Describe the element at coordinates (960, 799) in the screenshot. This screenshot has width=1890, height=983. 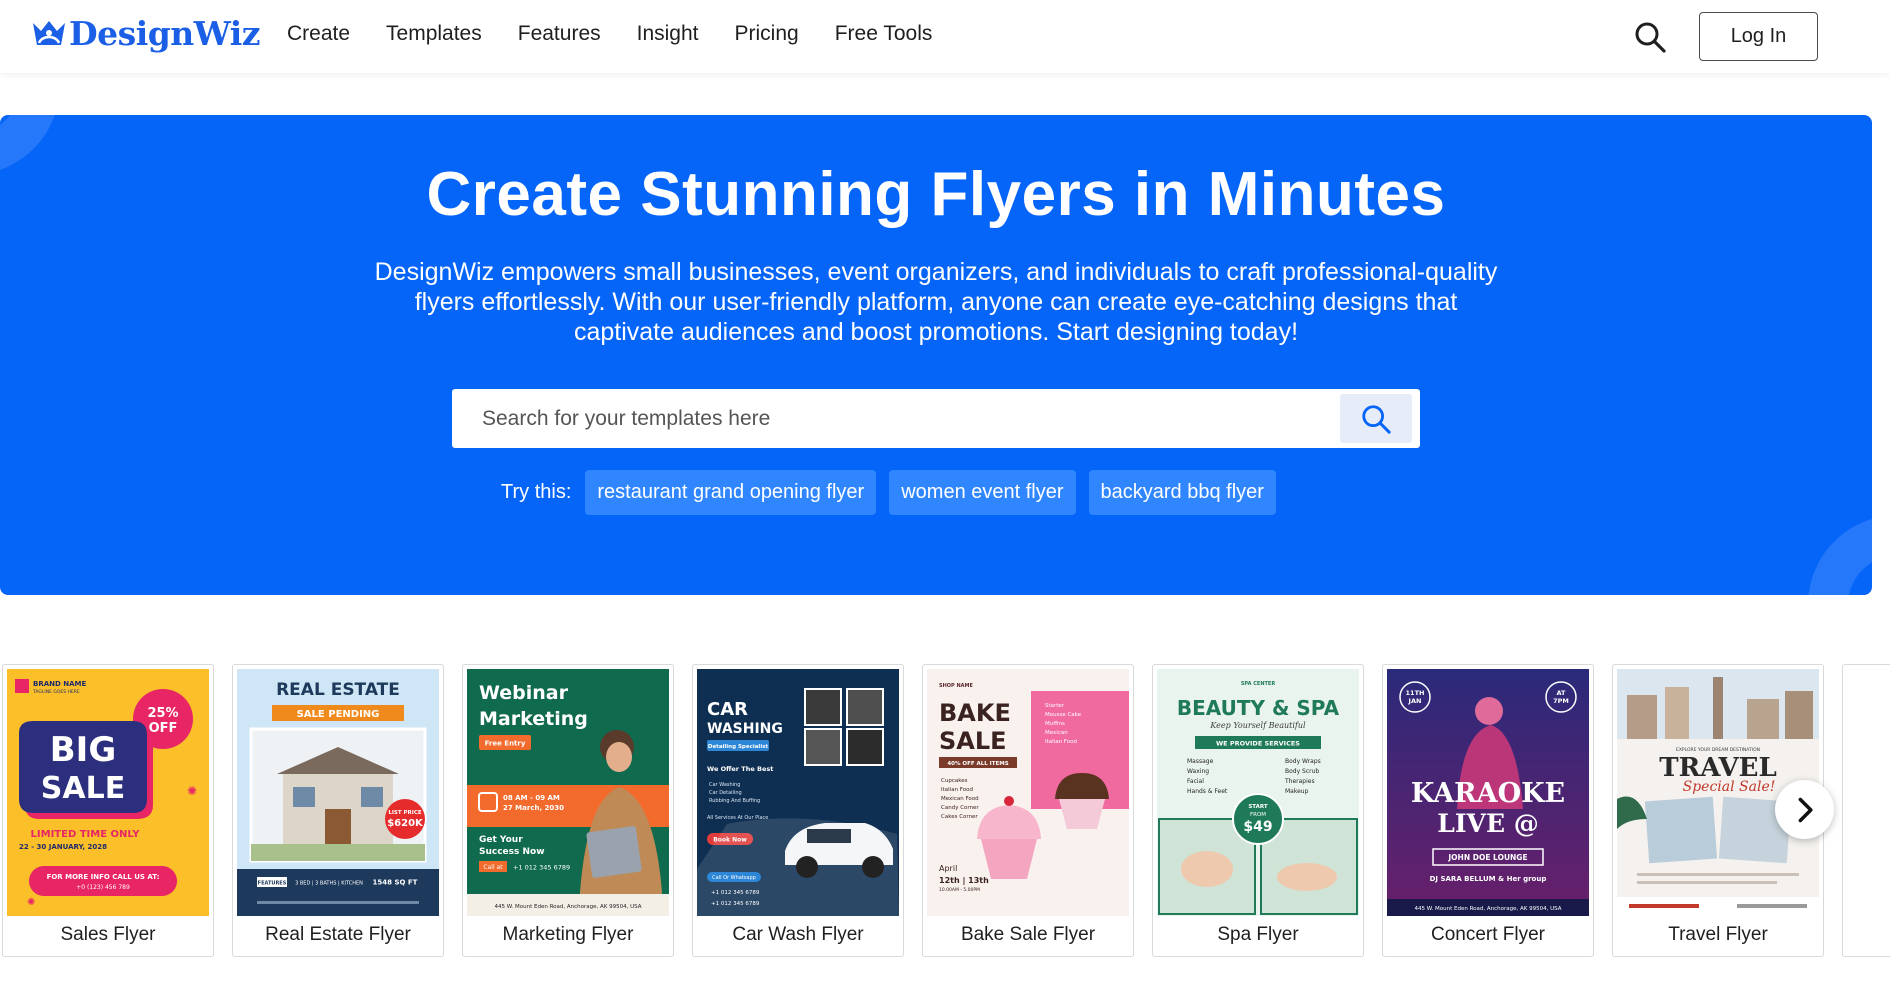
I see `svg-text: Mexican Food` at that location.